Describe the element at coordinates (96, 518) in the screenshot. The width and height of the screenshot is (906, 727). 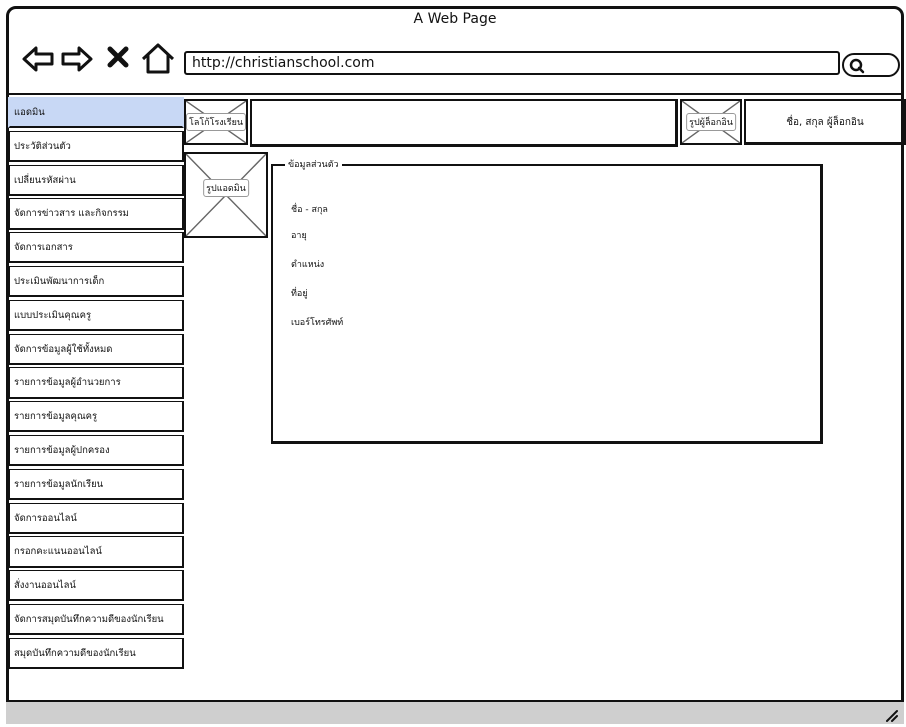
I see `sidebar-item-online: จัดการออนไลน์` at that location.